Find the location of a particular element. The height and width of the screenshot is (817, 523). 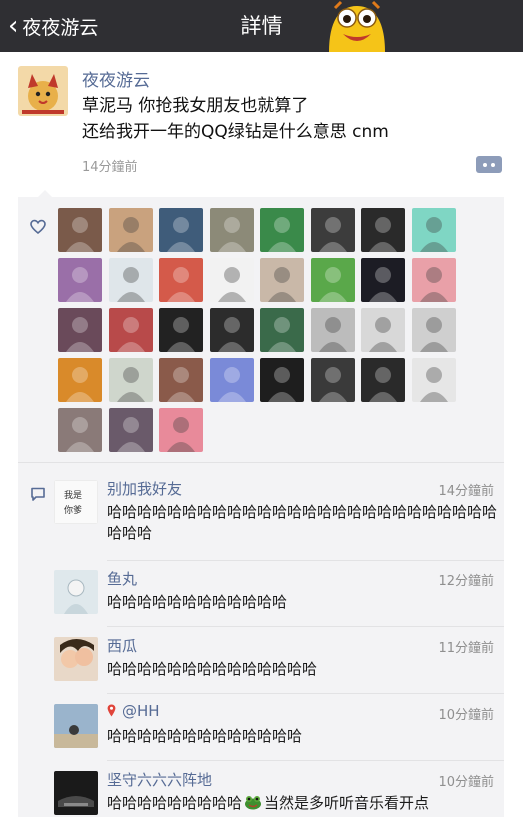

page-title: 詳情 is located at coordinates (261, 26).